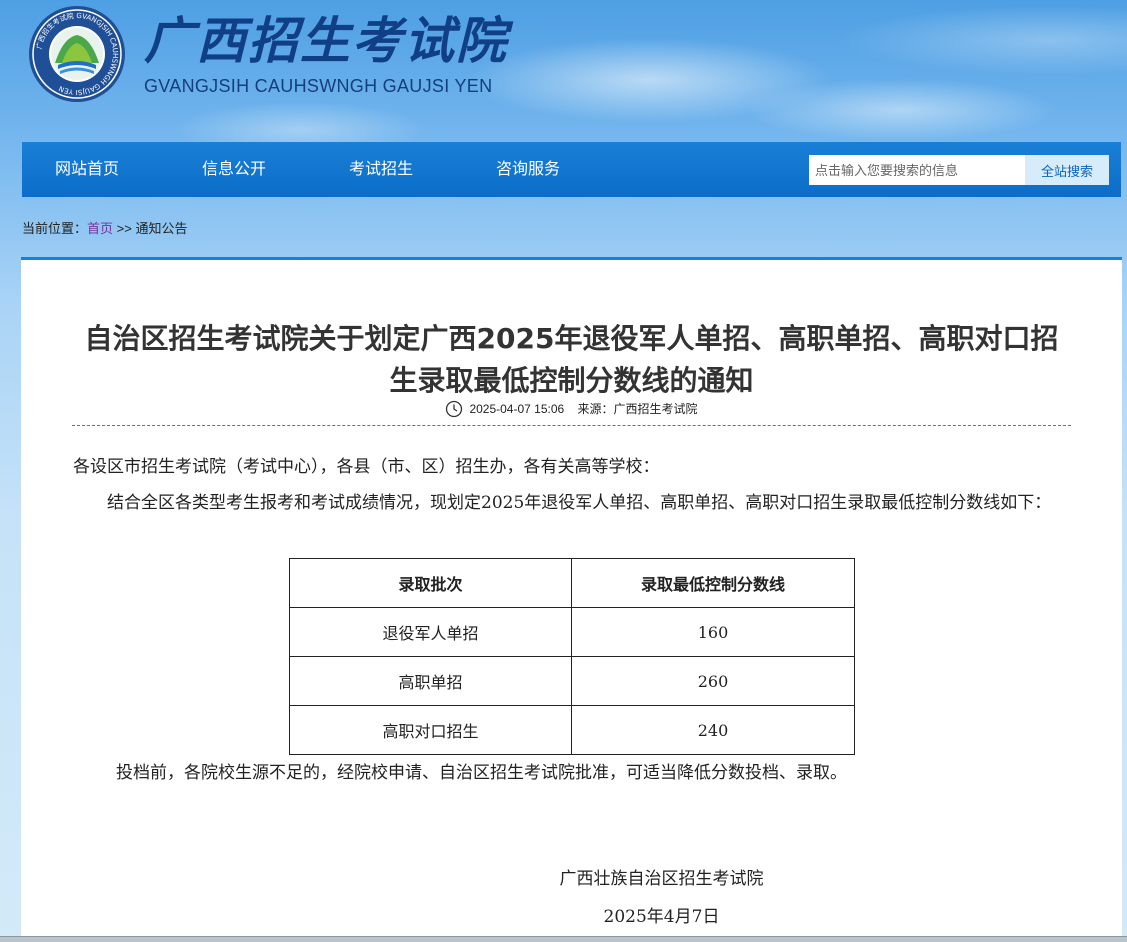 The image size is (1127, 942). I want to click on table-row: 退役军人单招 160, so click(572, 632).